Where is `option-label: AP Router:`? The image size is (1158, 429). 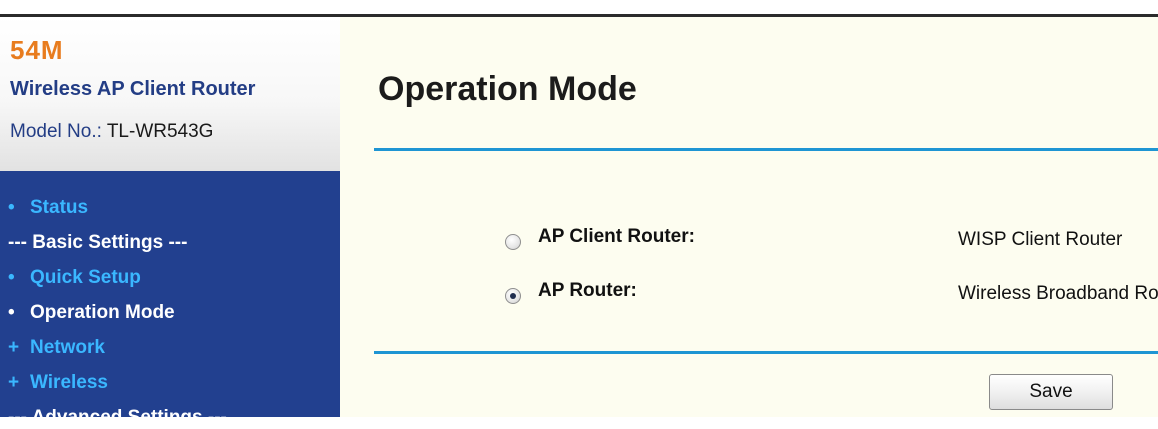
option-label: AP Router: is located at coordinates (587, 290).